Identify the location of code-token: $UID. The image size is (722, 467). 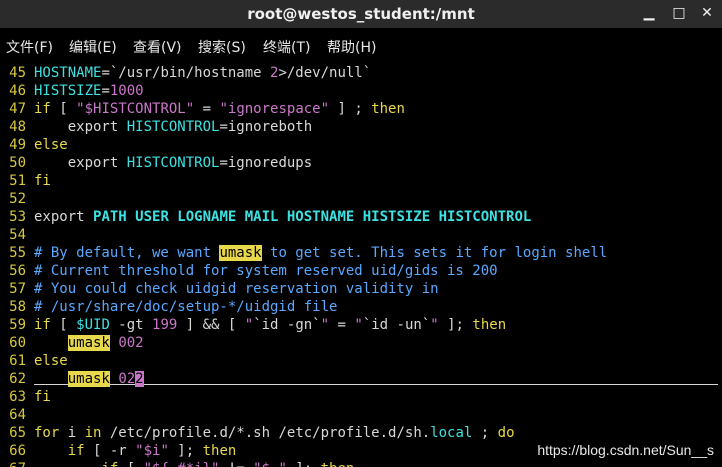
(93, 325).